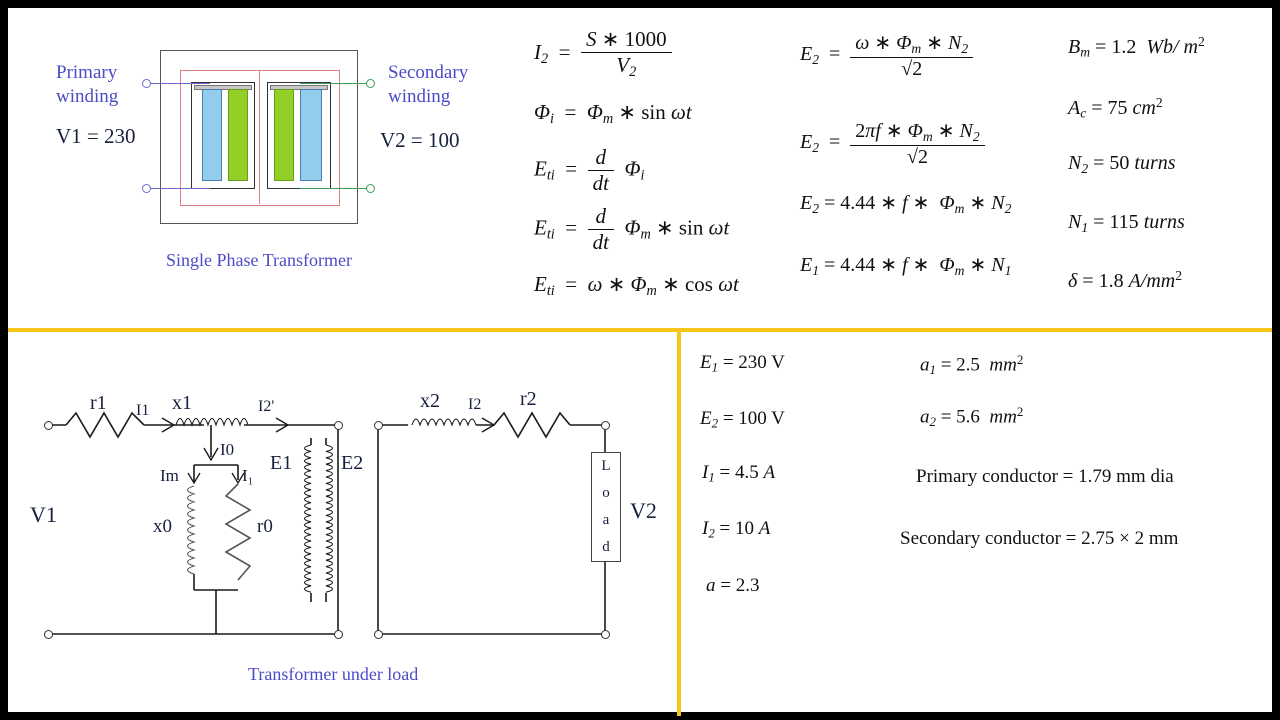  What do you see at coordinates (265, 526) in the screenshot?
I see `label-r0: r0` at bounding box center [265, 526].